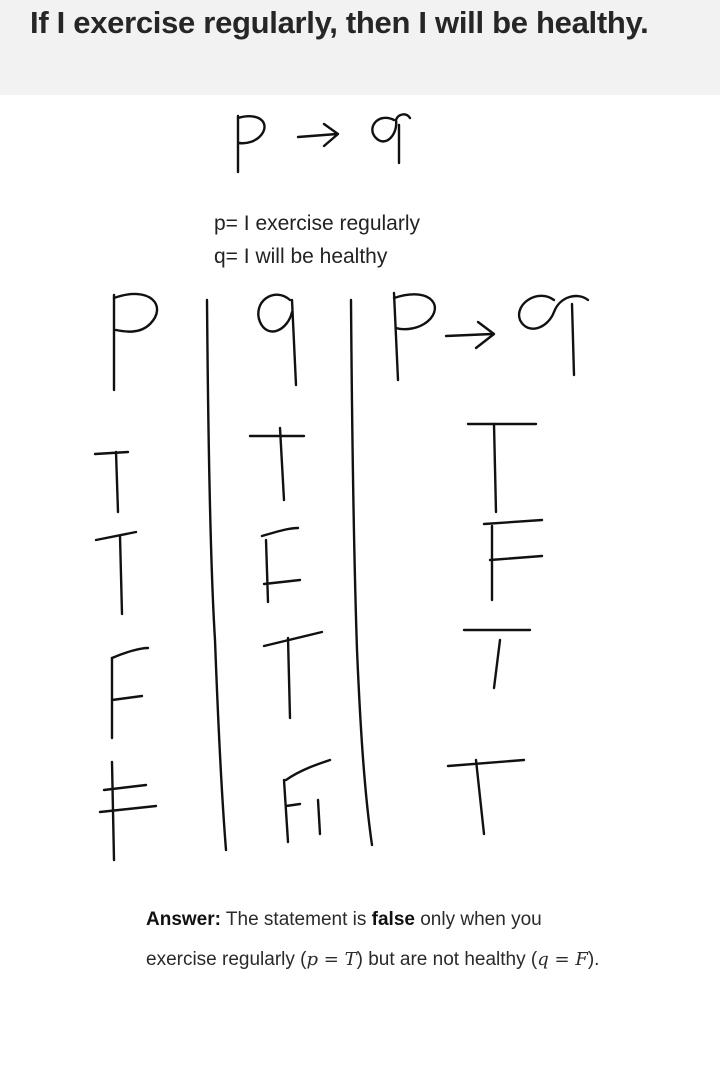  What do you see at coordinates (593, 959) in the screenshot?
I see `answer-text-4: ).` at bounding box center [593, 959].